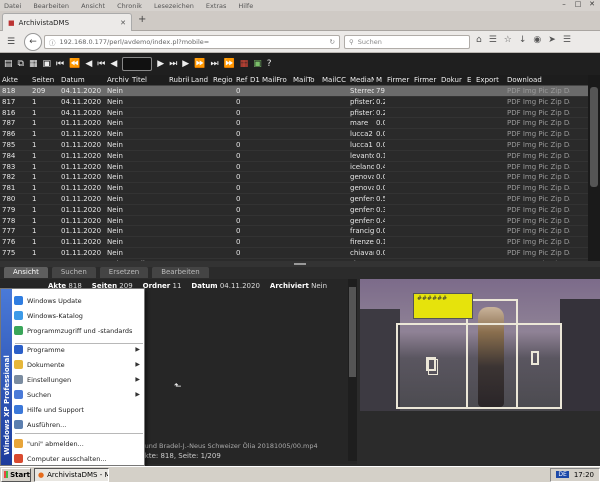 This screenshot has height=482, width=600. Describe the element at coordinates (26, 272) in the screenshot. I see `tab-ansicht: Ansicht` at that location.